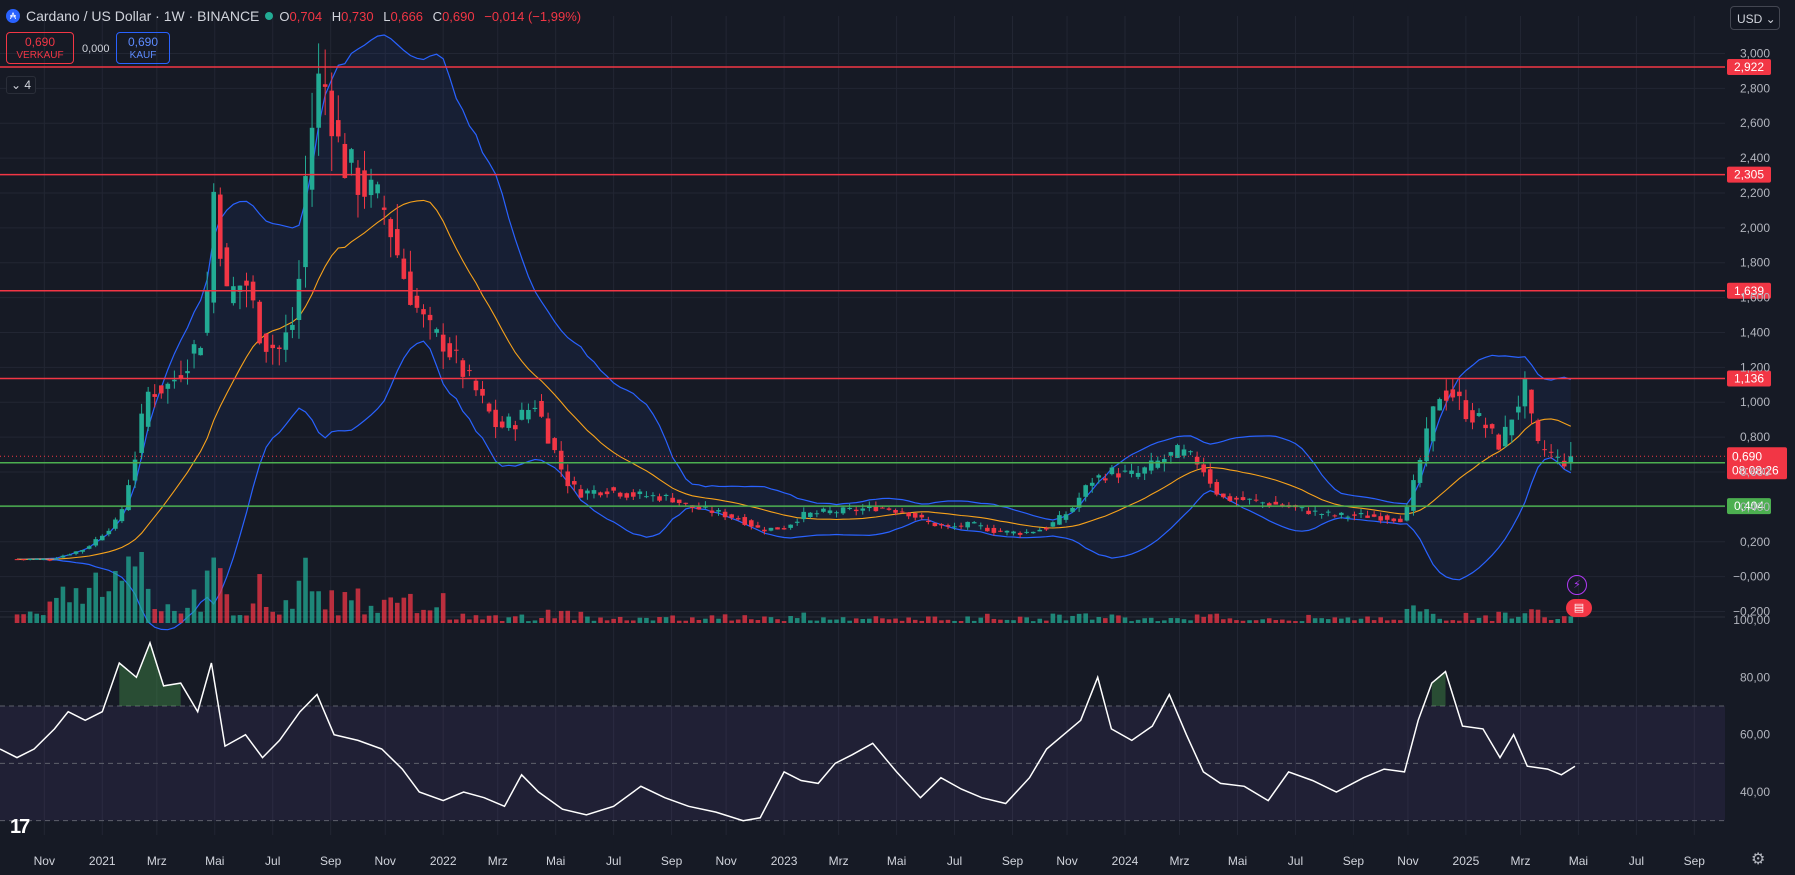  I want to click on tradingview-logo-icon: 17, so click(20, 827).